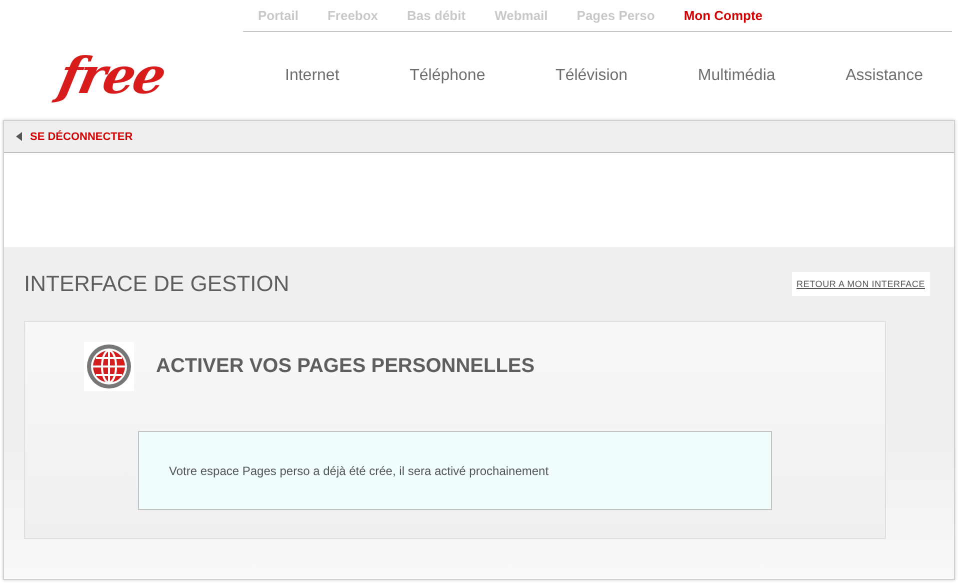  I want to click on card-heading: ACTIVER VOS PAGES PERSONNELLES, so click(345, 366).